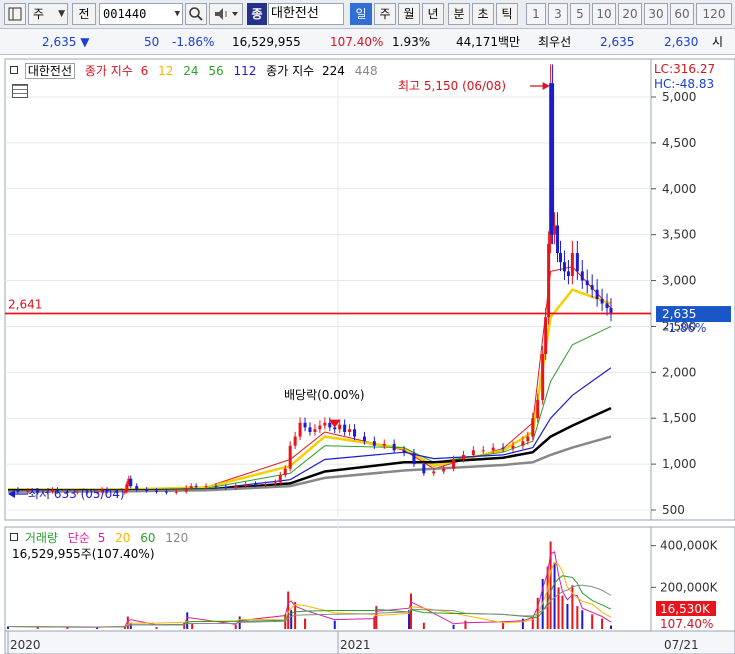 This screenshot has width=735, height=654. I want to click on legend-ma-448: 448, so click(366, 71).